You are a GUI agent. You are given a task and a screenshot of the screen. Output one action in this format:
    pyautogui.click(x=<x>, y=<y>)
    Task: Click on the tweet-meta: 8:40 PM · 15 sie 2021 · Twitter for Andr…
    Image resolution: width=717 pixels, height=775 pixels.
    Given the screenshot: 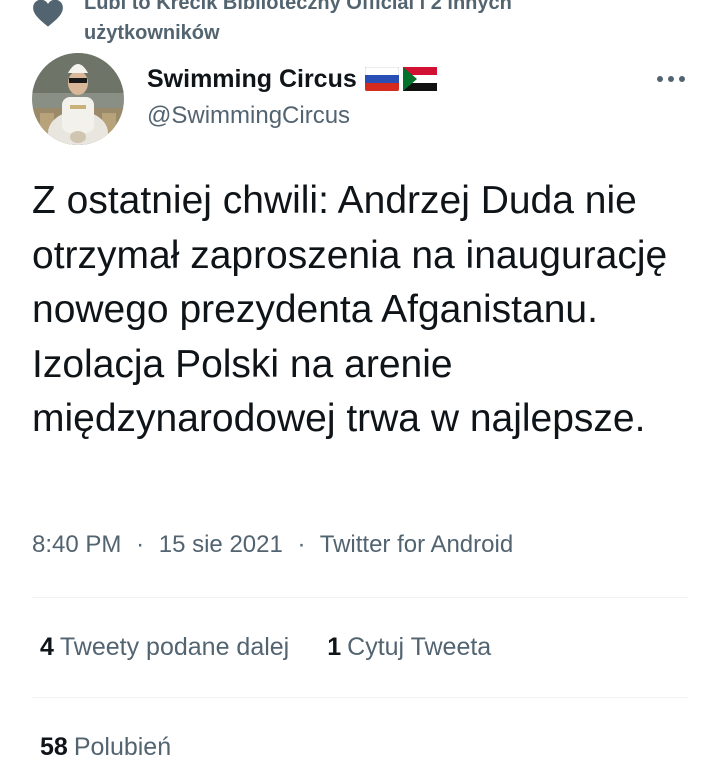 What is the action you would take?
    pyautogui.click(x=272, y=545)
    